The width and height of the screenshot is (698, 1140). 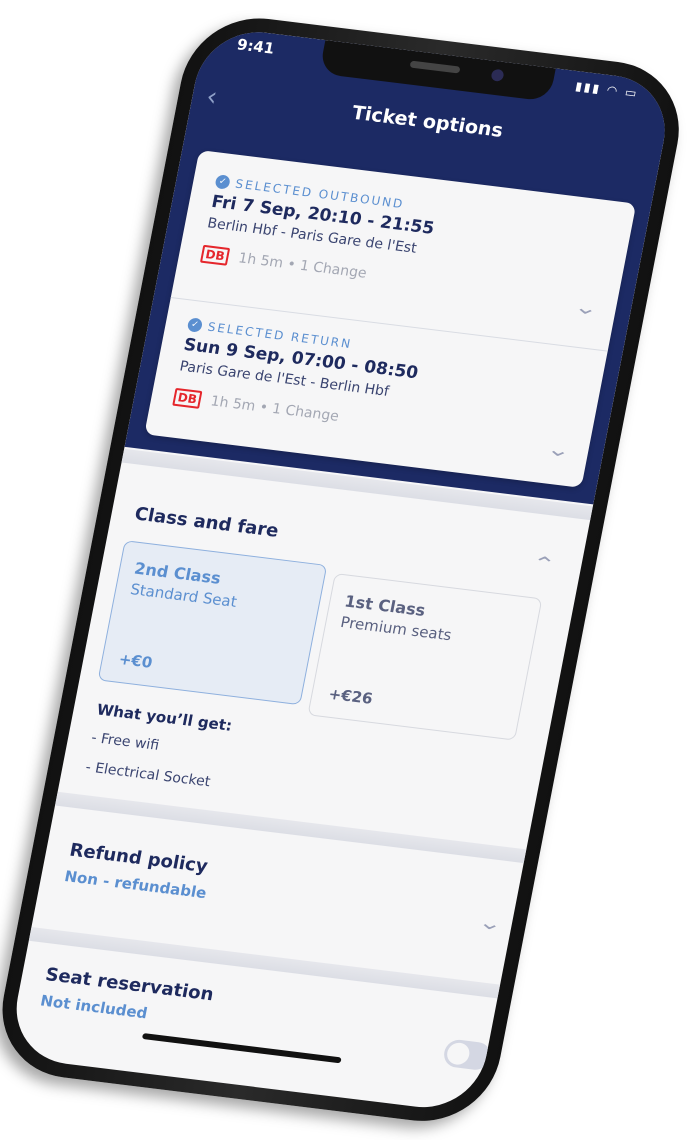 What do you see at coordinates (435, 67) in the screenshot?
I see `speaker` at bounding box center [435, 67].